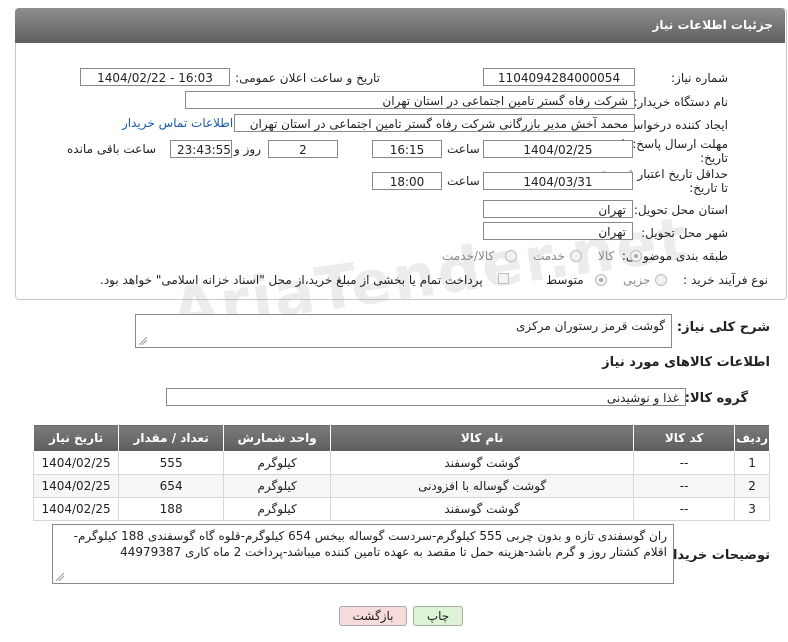 The height and width of the screenshot is (642, 788). I want to click on cell-qty: 188, so click(171, 509).